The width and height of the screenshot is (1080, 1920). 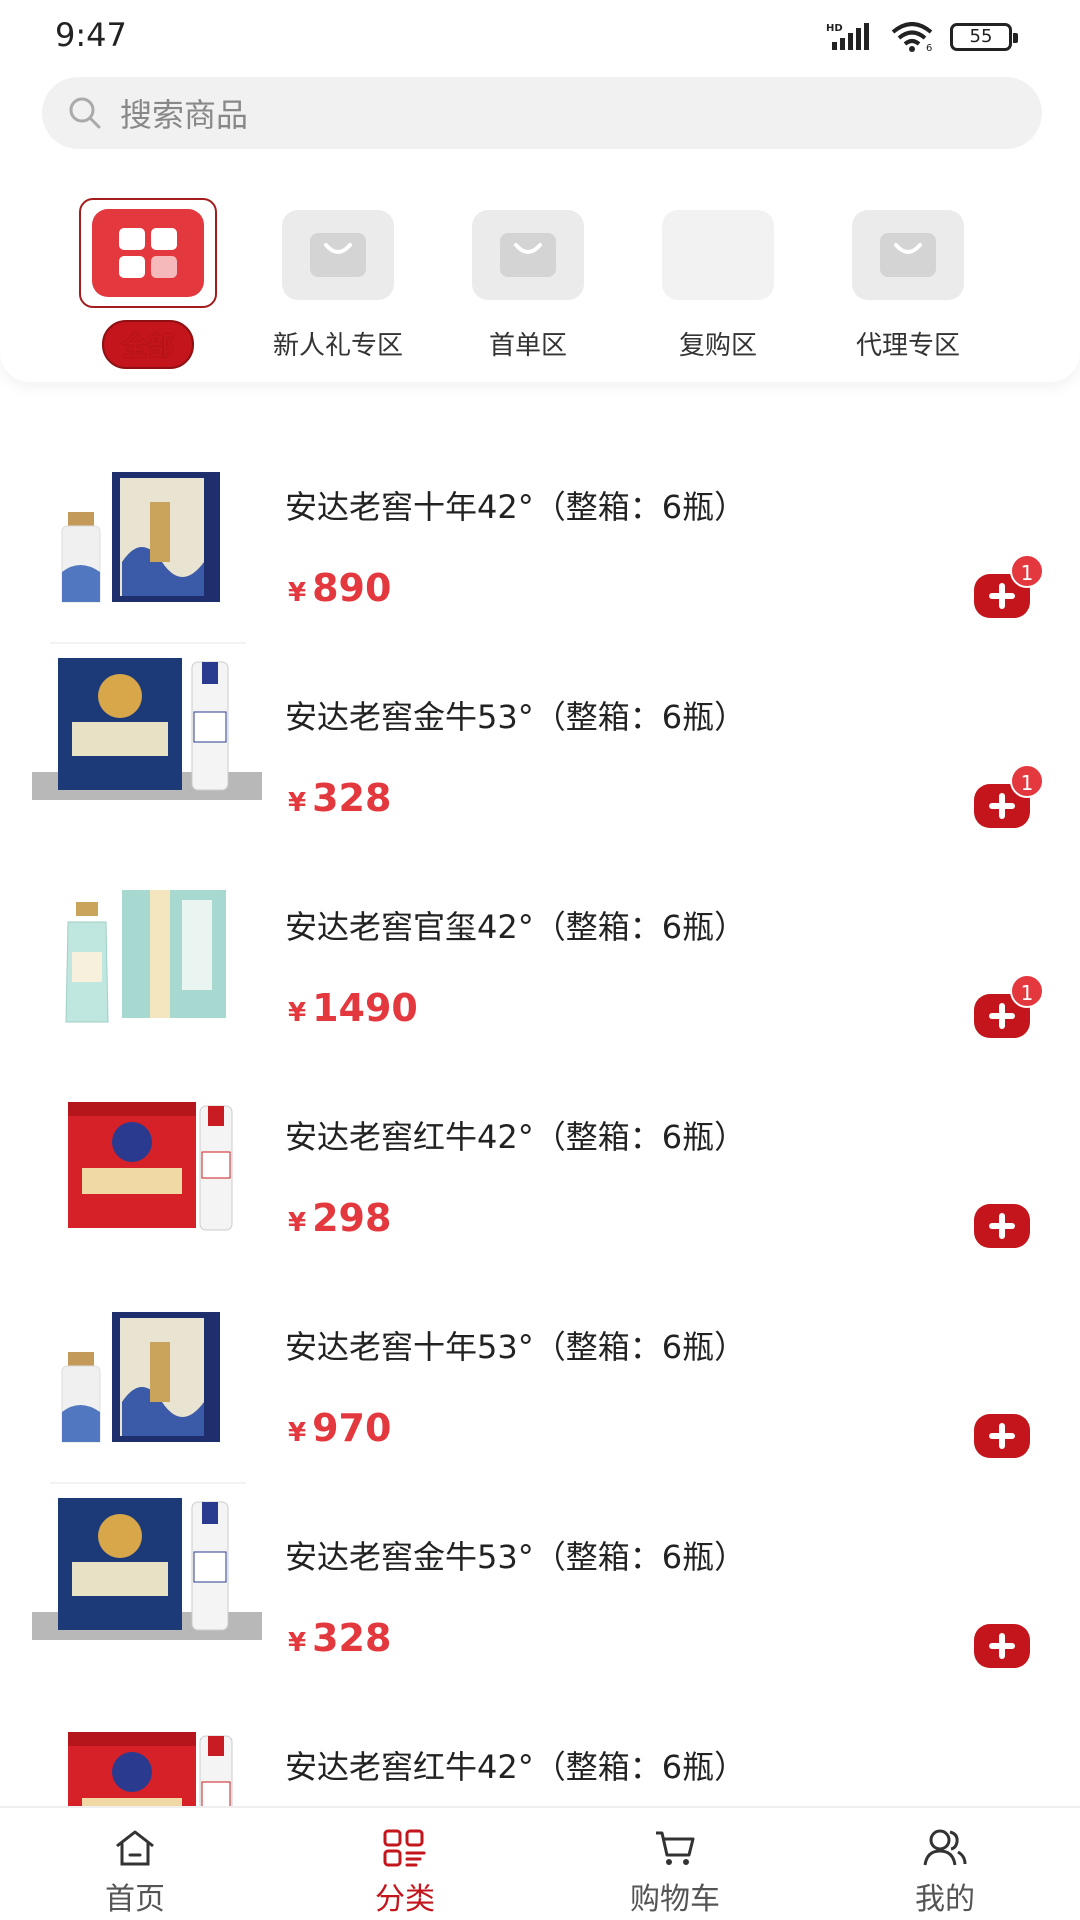 What do you see at coordinates (85, 113) in the screenshot?
I see `search-icon` at bounding box center [85, 113].